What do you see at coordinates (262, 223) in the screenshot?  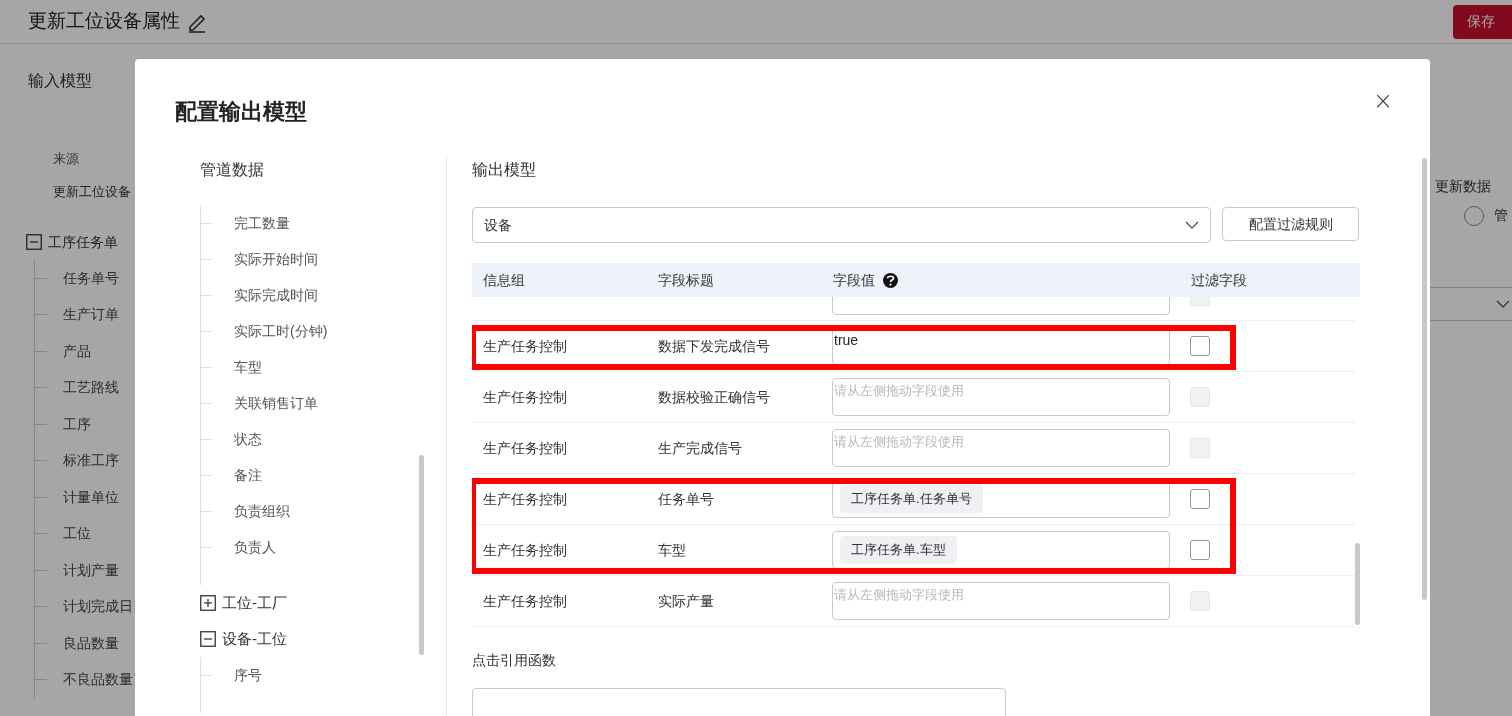 I see `tree-item: 完工数量` at bounding box center [262, 223].